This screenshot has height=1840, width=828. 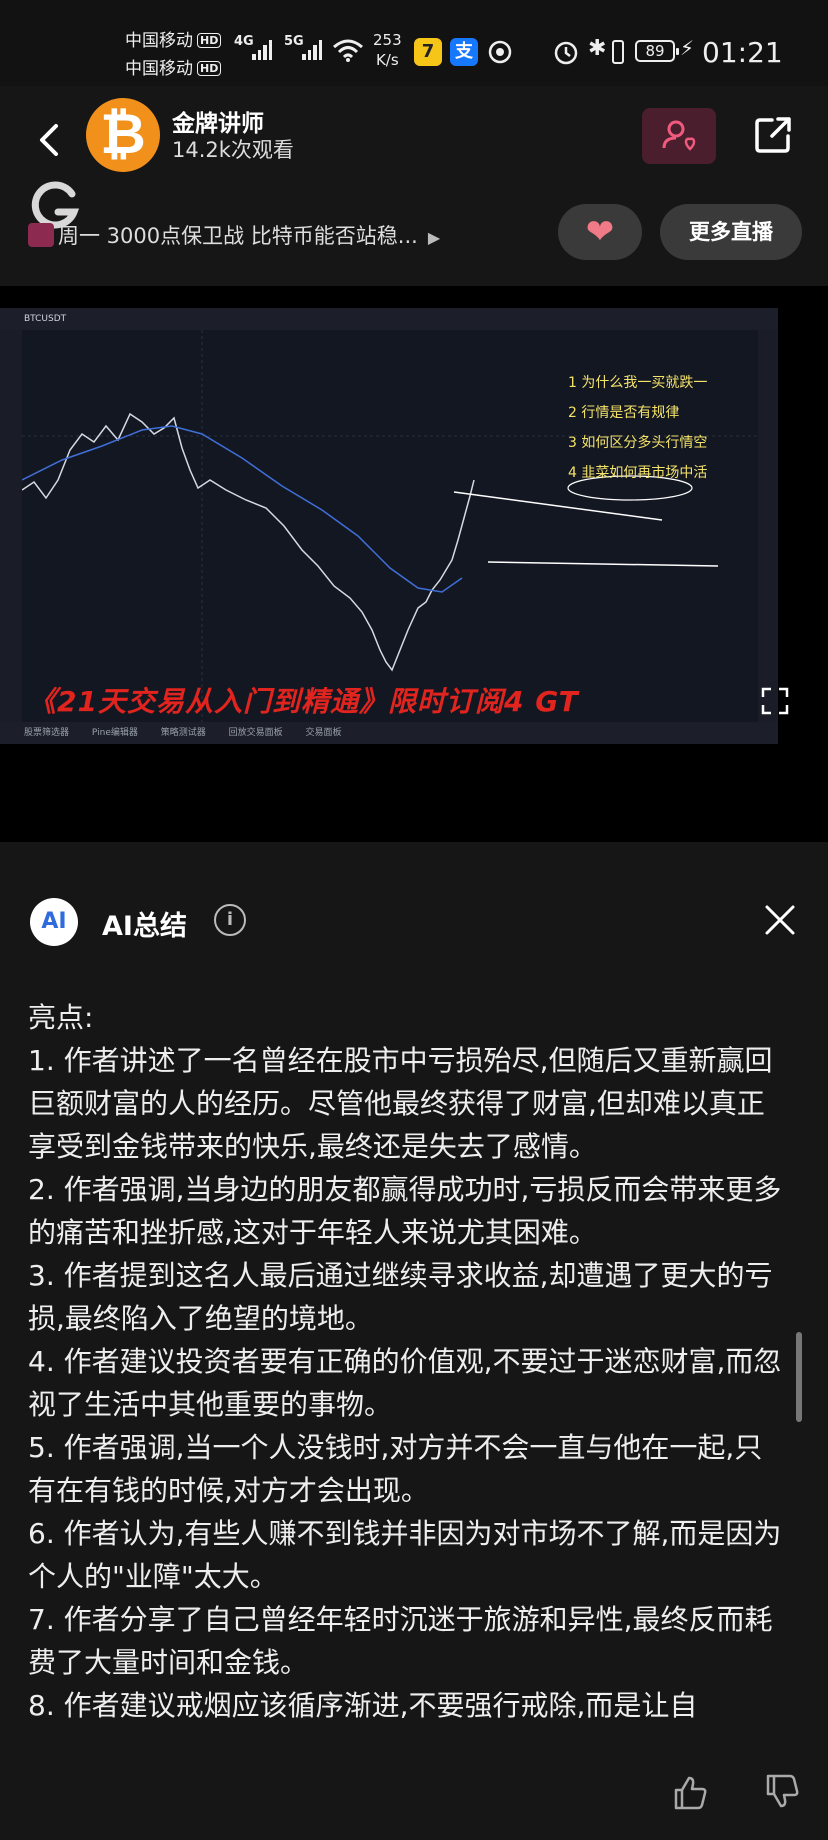 What do you see at coordinates (389, 733) in the screenshot?
I see `chart-bottom-tabs: 股票筛选器 Pine编辑器 策略测试器 回放交易面板 交易面板` at bounding box center [389, 733].